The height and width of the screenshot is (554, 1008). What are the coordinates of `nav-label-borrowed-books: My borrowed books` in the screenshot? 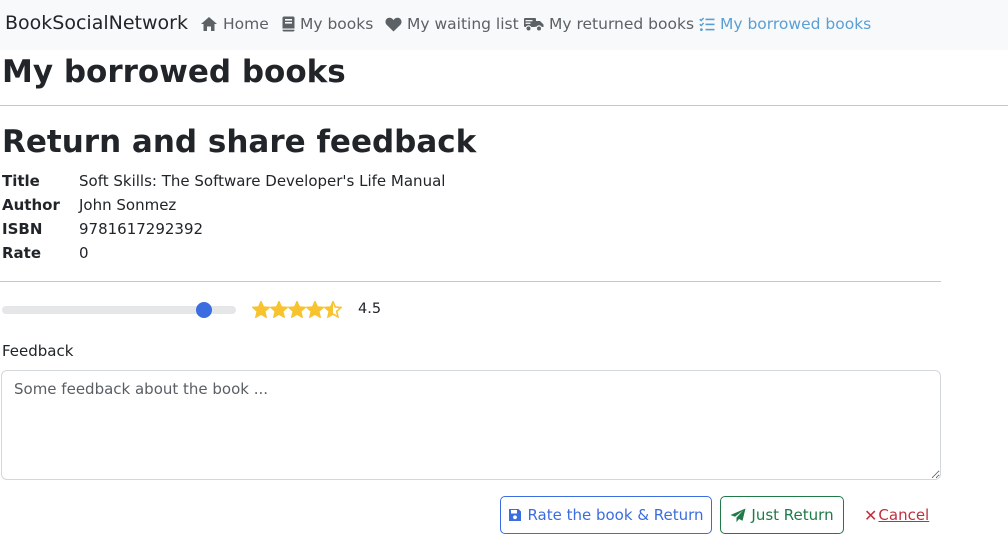 It's located at (796, 24).